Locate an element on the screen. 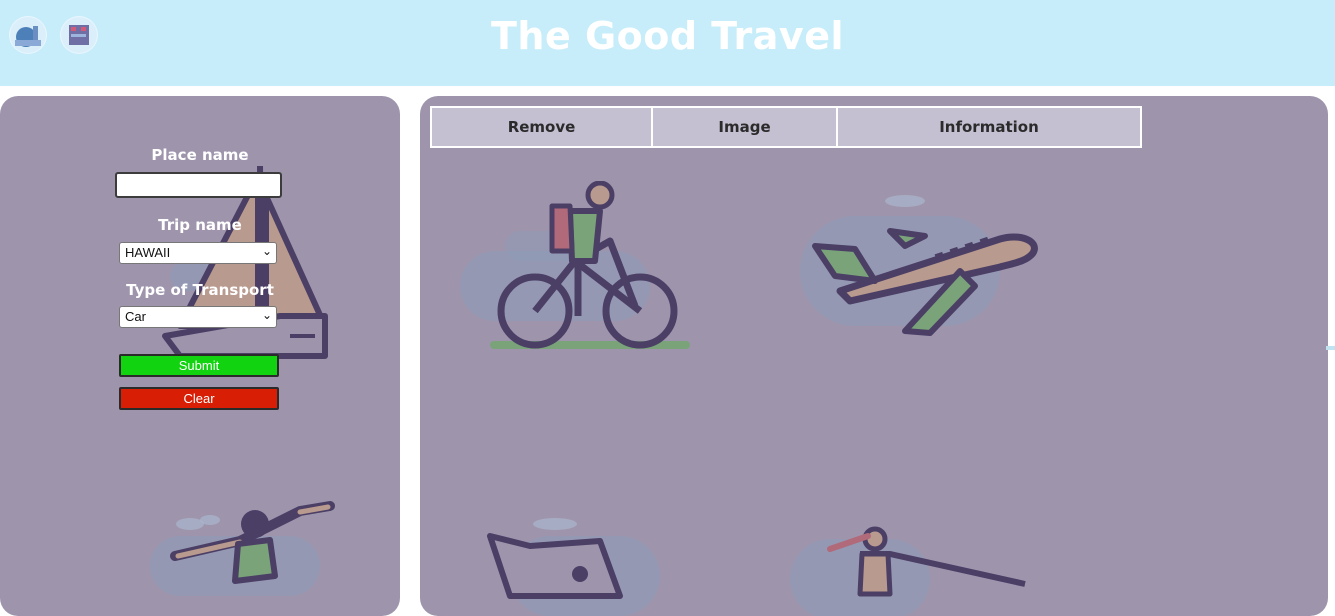  trip-name-select: HAWAII ⌄ is located at coordinates (198, 253).